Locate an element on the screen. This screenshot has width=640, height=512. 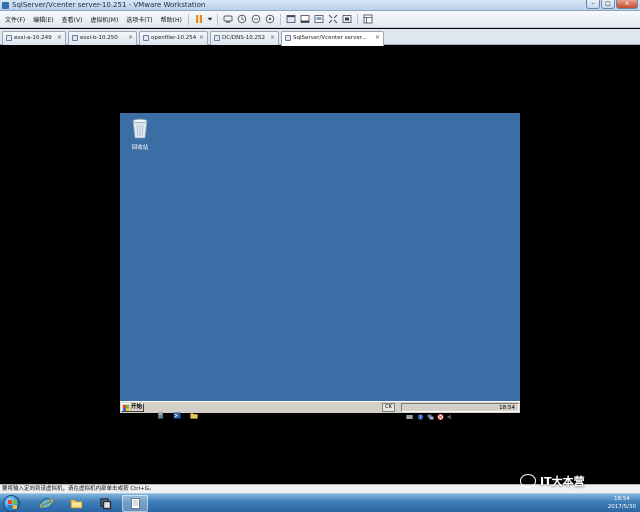
watermark: IT大本营 is located at coordinates (552, 481).